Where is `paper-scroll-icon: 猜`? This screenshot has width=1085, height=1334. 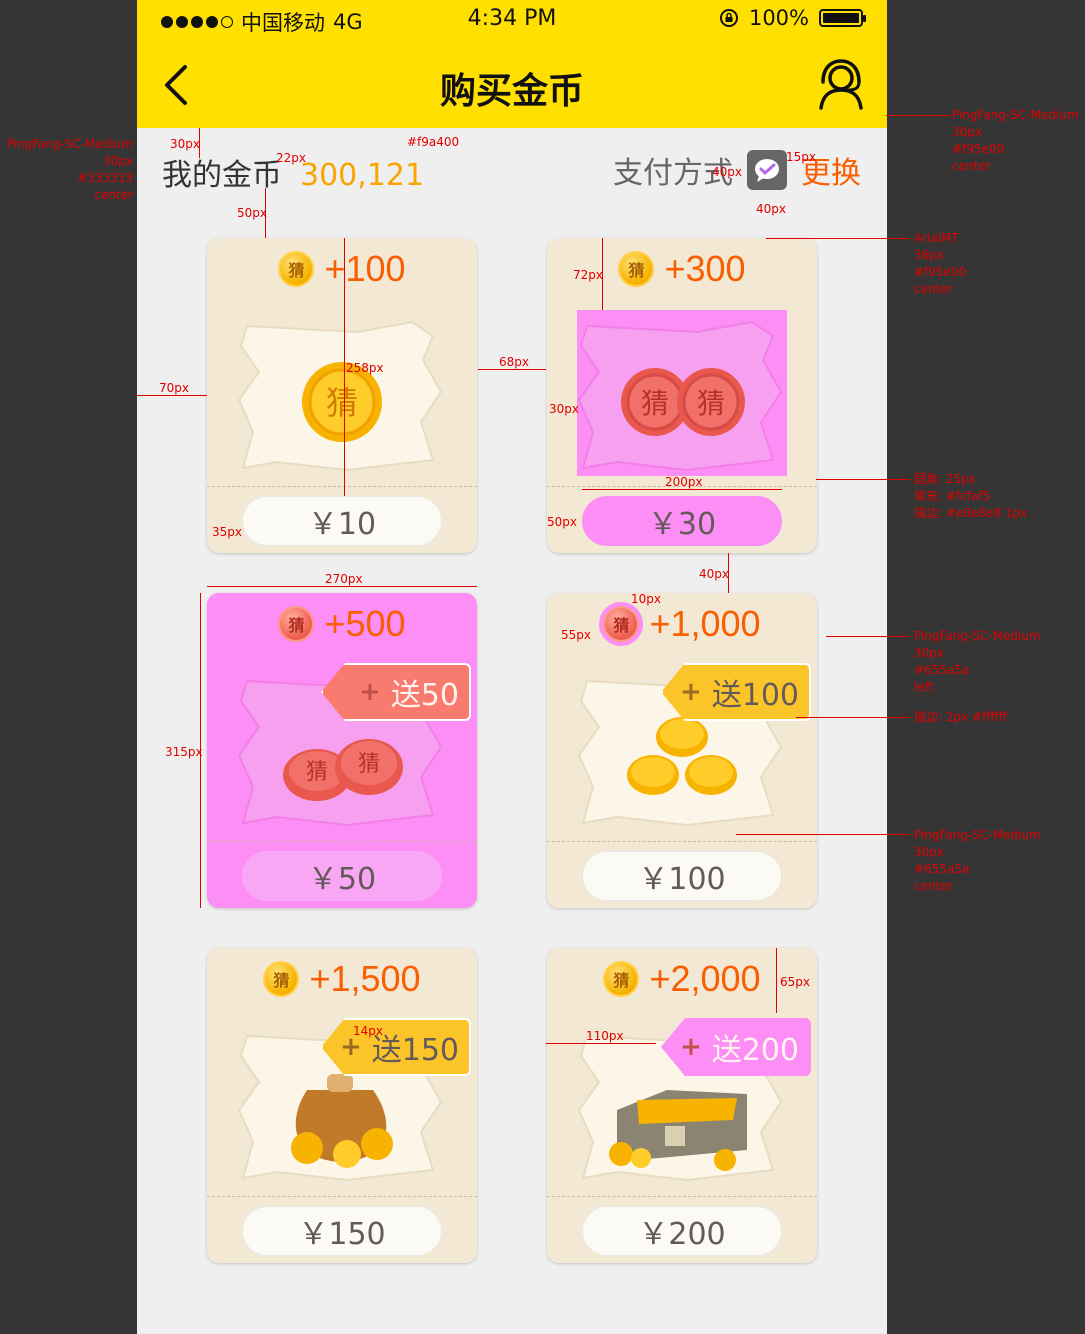
paper-scroll-icon: 猜 is located at coordinates (340, 396).